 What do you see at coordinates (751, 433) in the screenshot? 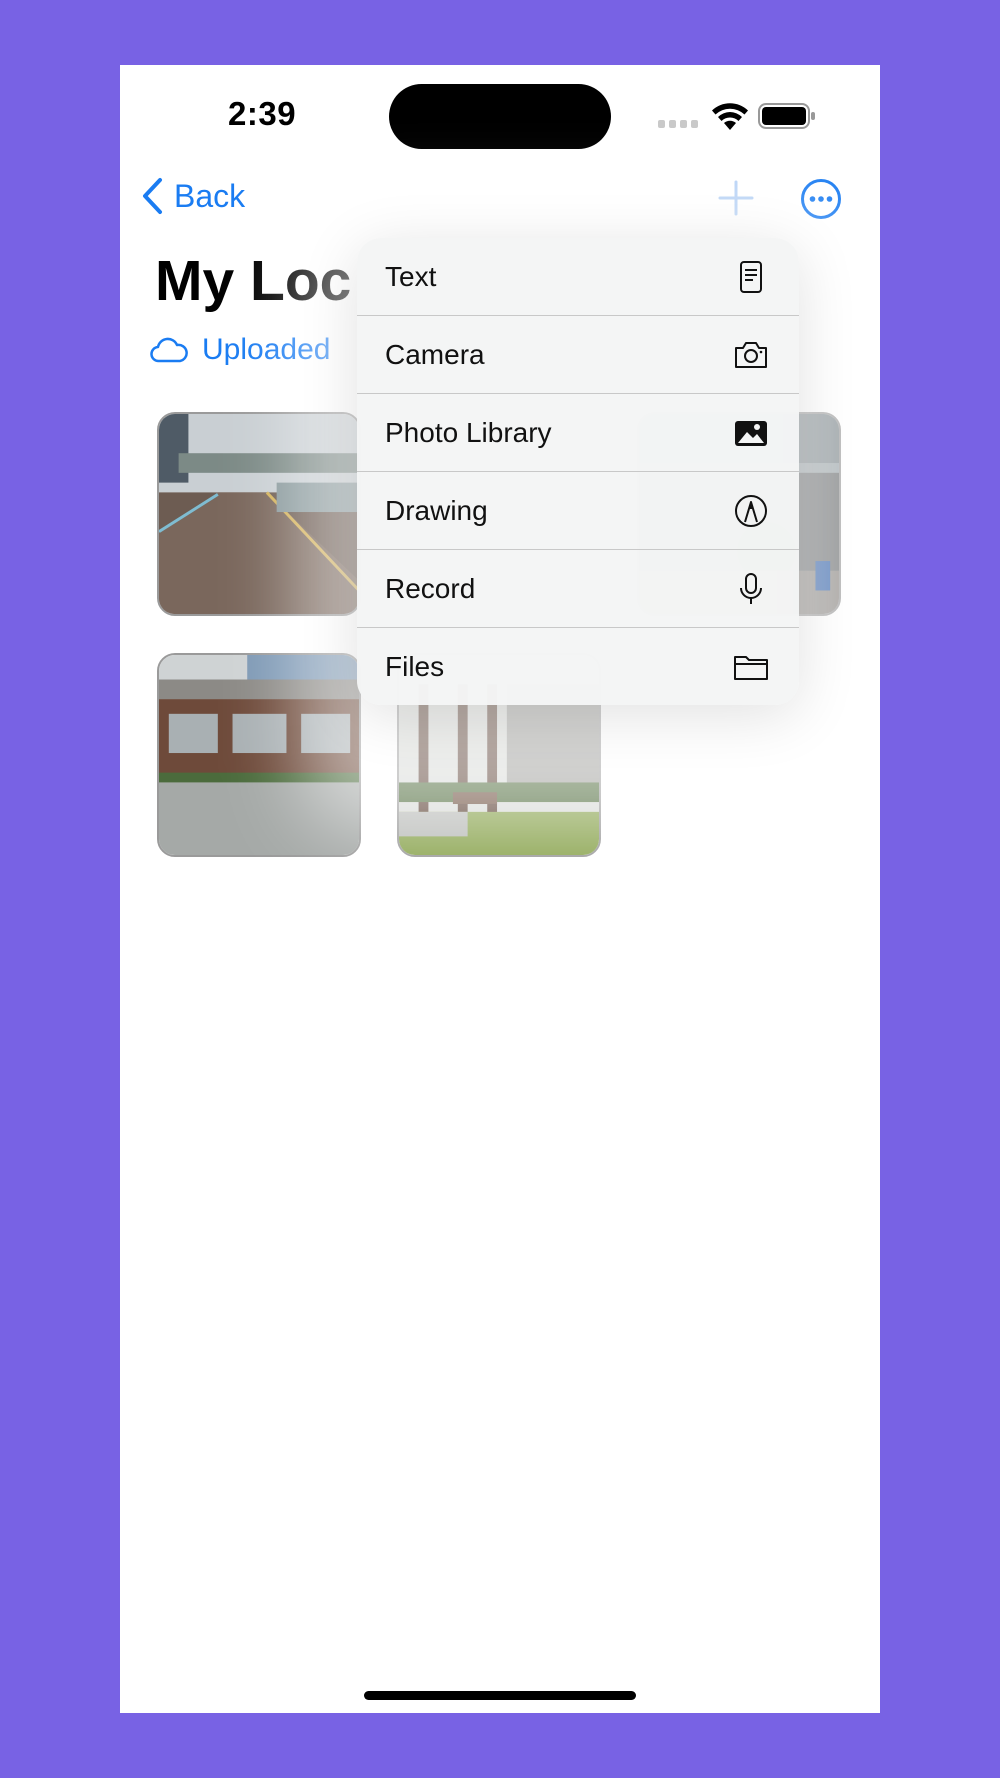
I see `photo-icon` at bounding box center [751, 433].